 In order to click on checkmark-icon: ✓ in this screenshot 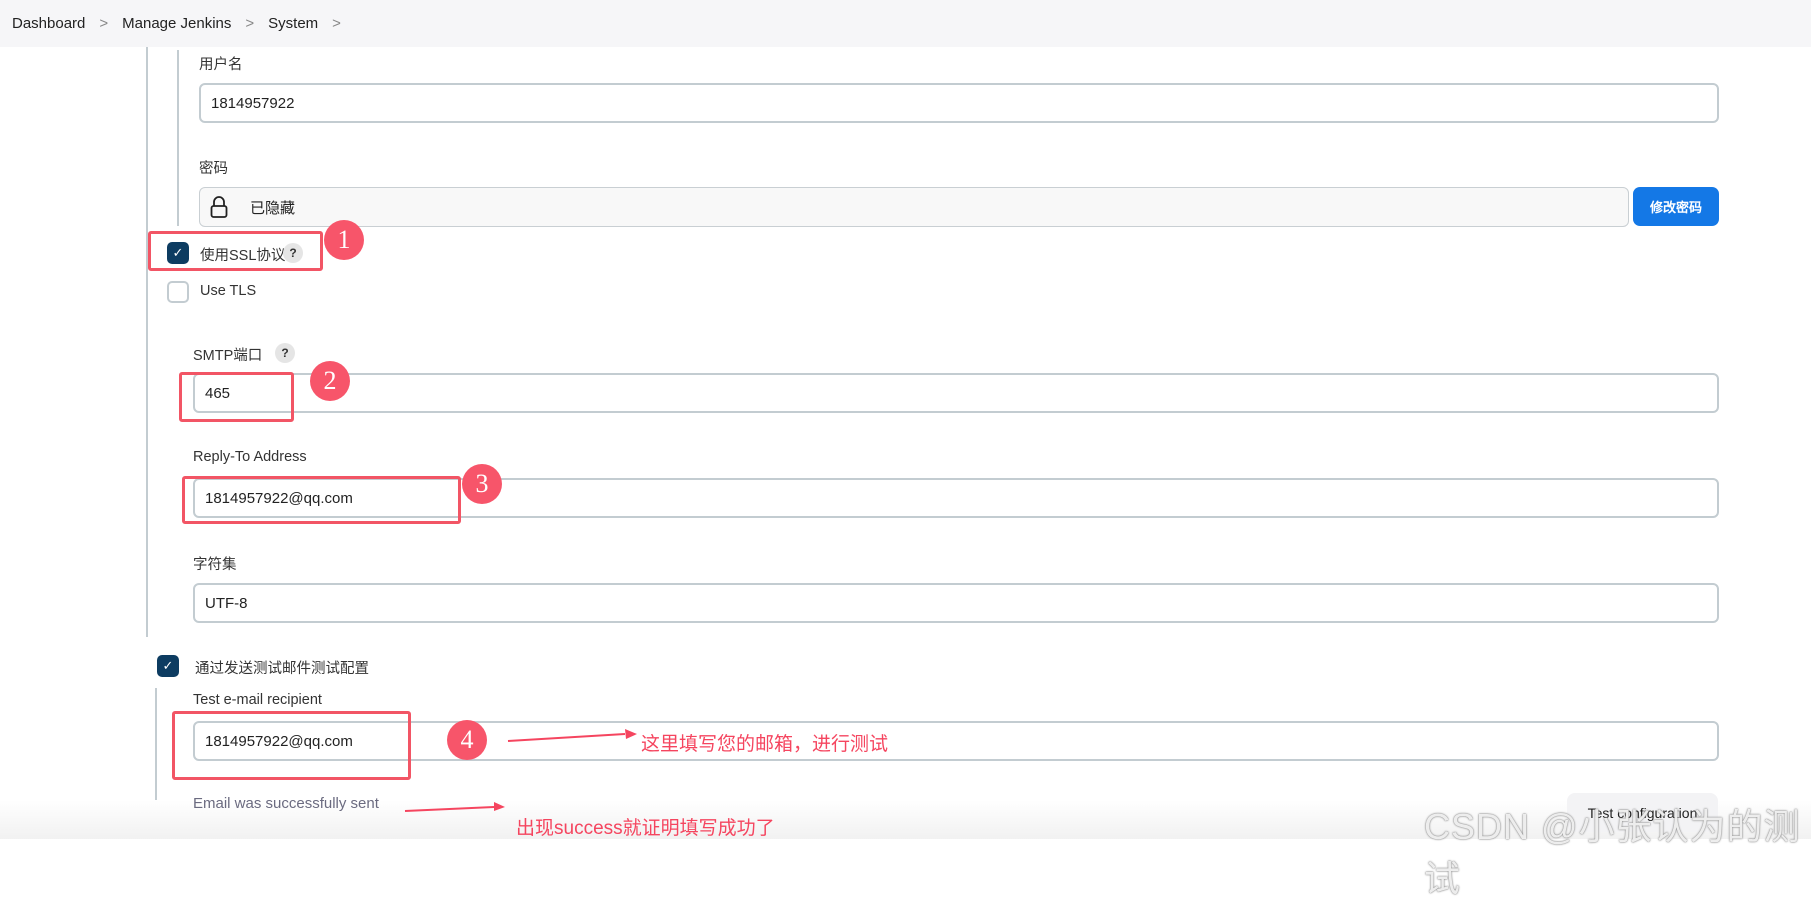, I will do `click(168, 665)`.